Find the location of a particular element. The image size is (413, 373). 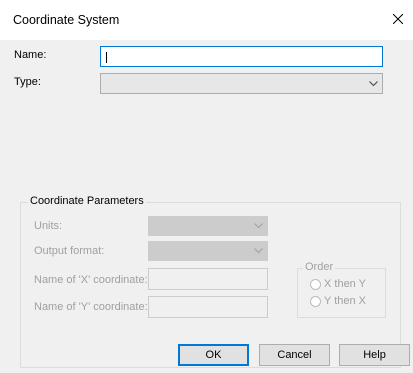

units-label: Units: is located at coordinates (48, 226).